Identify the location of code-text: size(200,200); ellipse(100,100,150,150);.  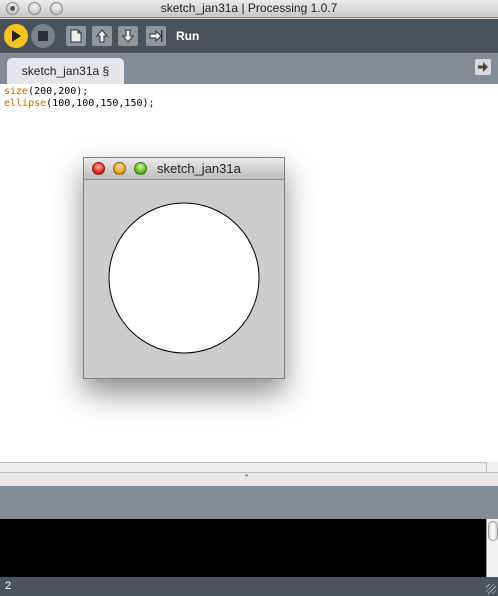
(79, 98).